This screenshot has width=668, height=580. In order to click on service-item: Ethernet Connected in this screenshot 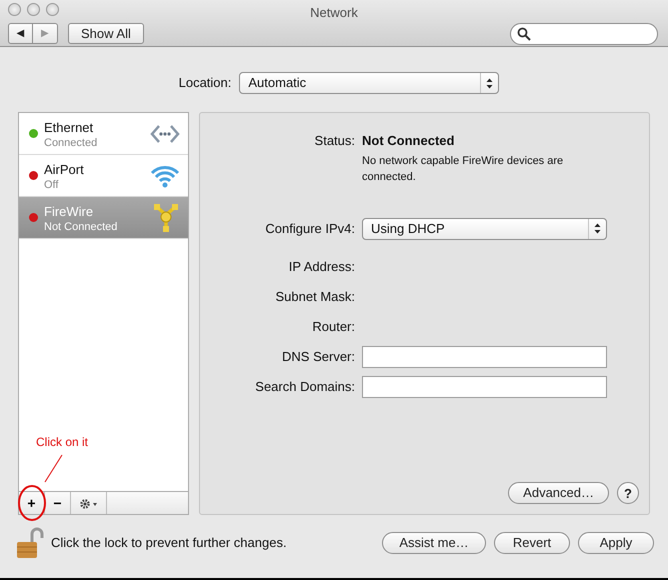, I will do `click(103, 134)`.